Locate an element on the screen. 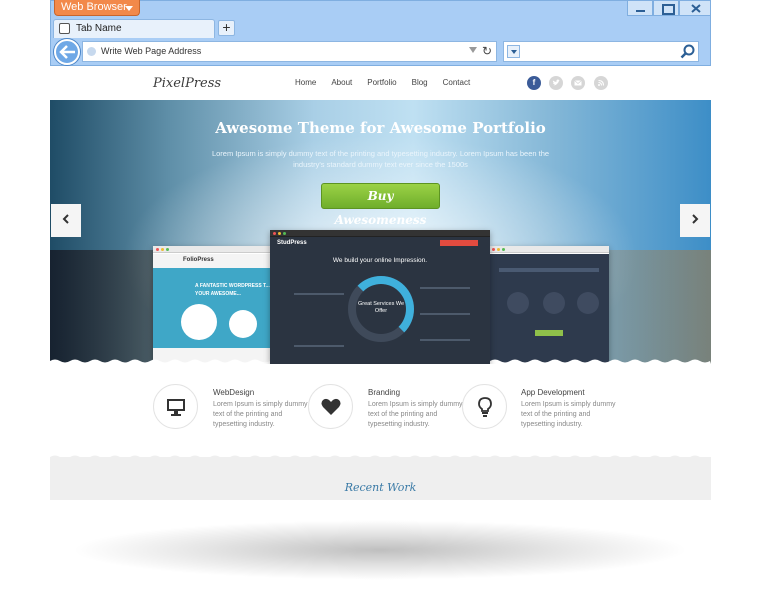 Image resolution: width=761 pixels, height=594 pixels. feature-title: Branding is located at coordinates (384, 392).